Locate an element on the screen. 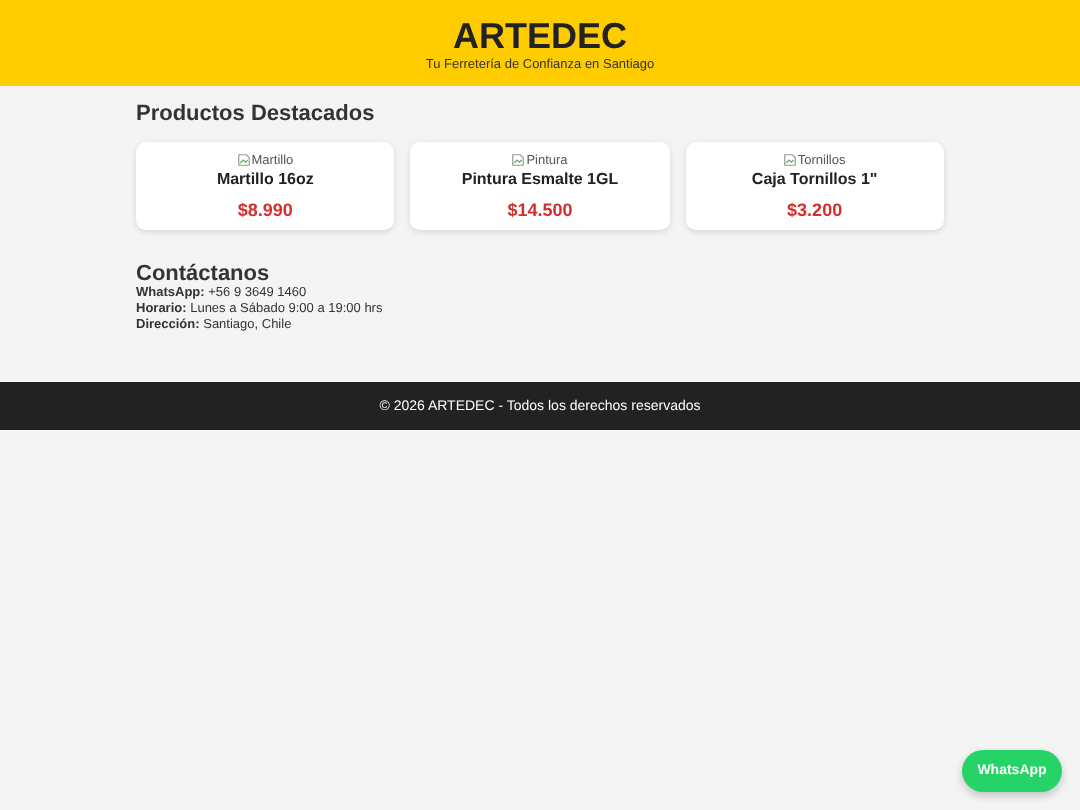 The width and height of the screenshot is (1080, 810). product-name: Pintura Esmalte 1GL is located at coordinates (540, 179).